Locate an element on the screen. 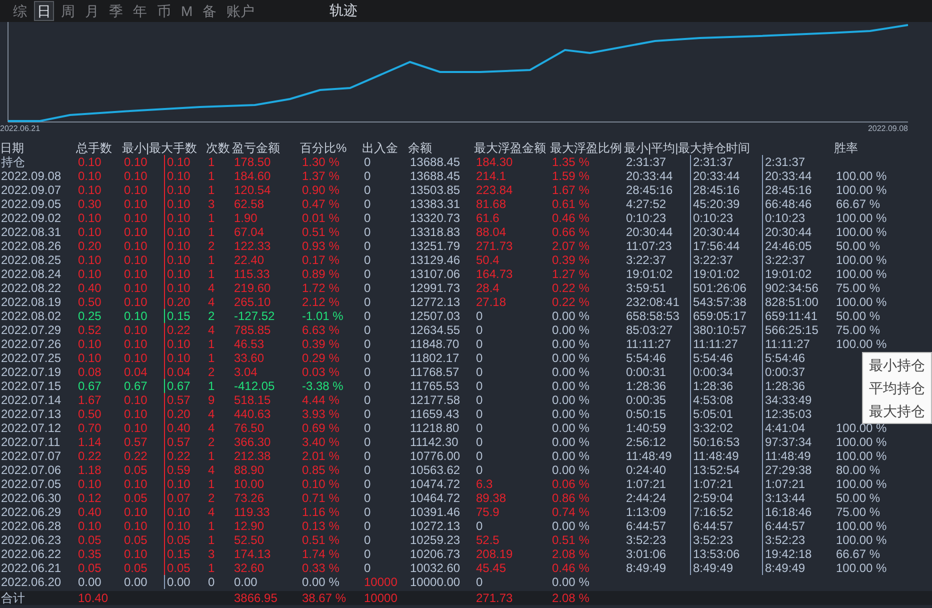  column-header: 总手数 is located at coordinates (94, 148).